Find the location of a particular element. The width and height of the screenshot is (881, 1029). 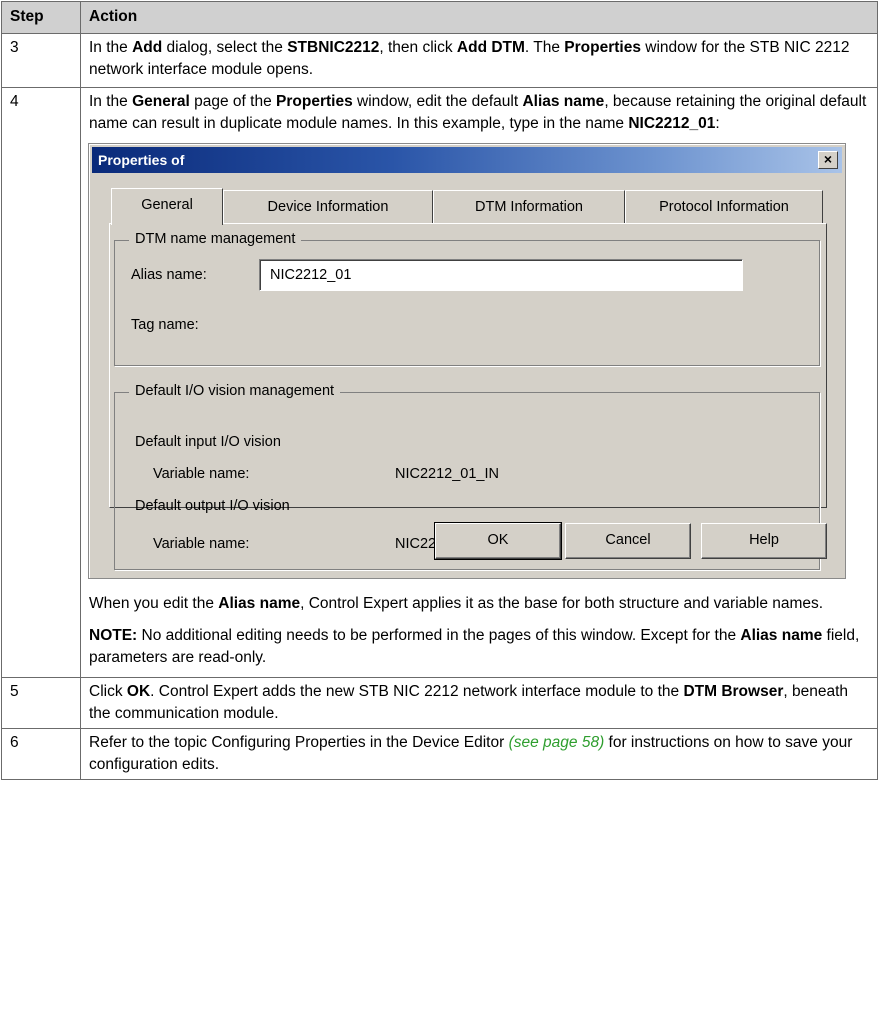

step-number: 3 is located at coordinates (41, 60).